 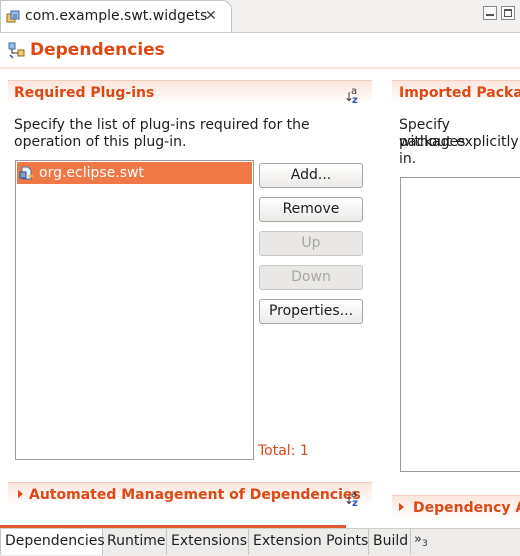 What do you see at coordinates (311, 243) in the screenshot?
I see `up-button: Up` at bounding box center [311, 243].